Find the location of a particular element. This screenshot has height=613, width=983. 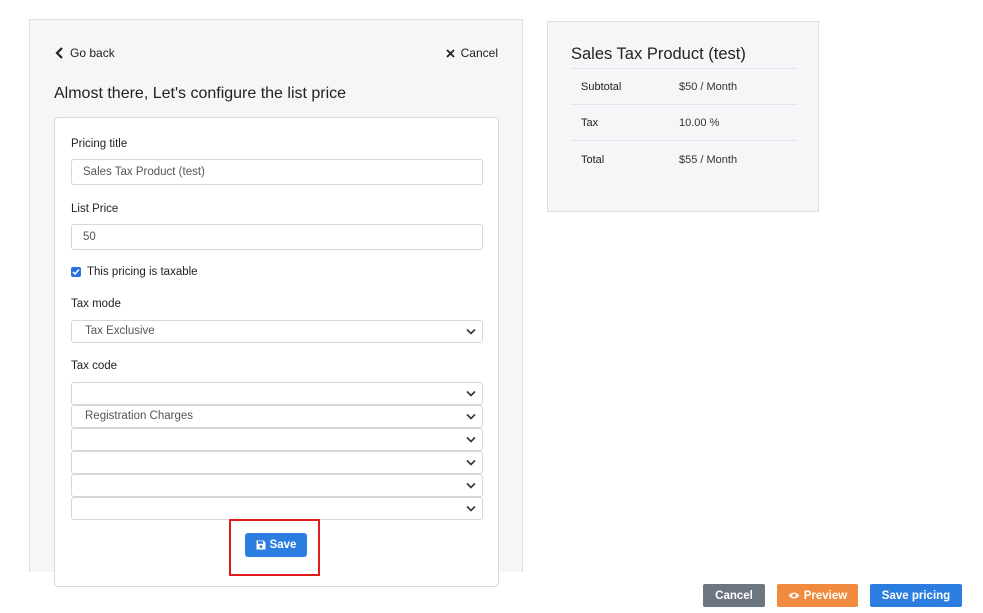

summary-row-subtotal: Subtotal $50 / Month is located at coordinates (684, 87).